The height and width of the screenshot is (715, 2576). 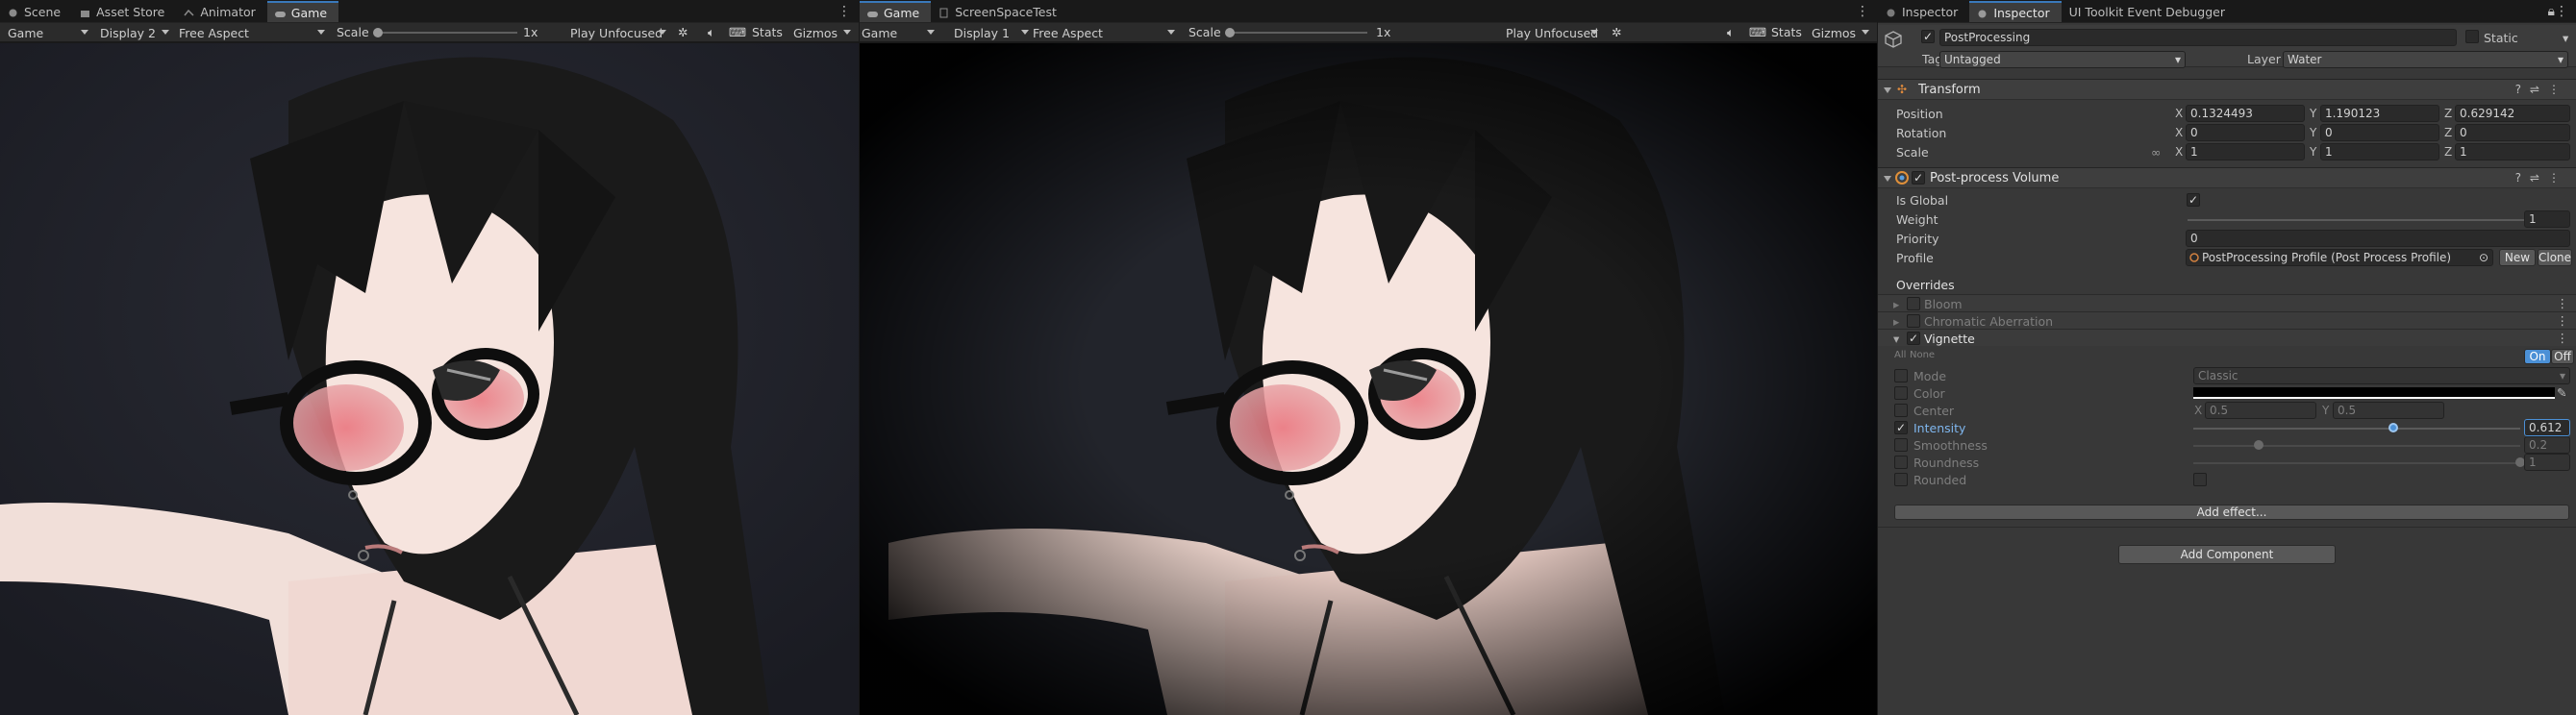 What do you see at coordinates (36, 11) in the screenshot?
I see `tab-scene: Scene` at bounding box center [36, 11].